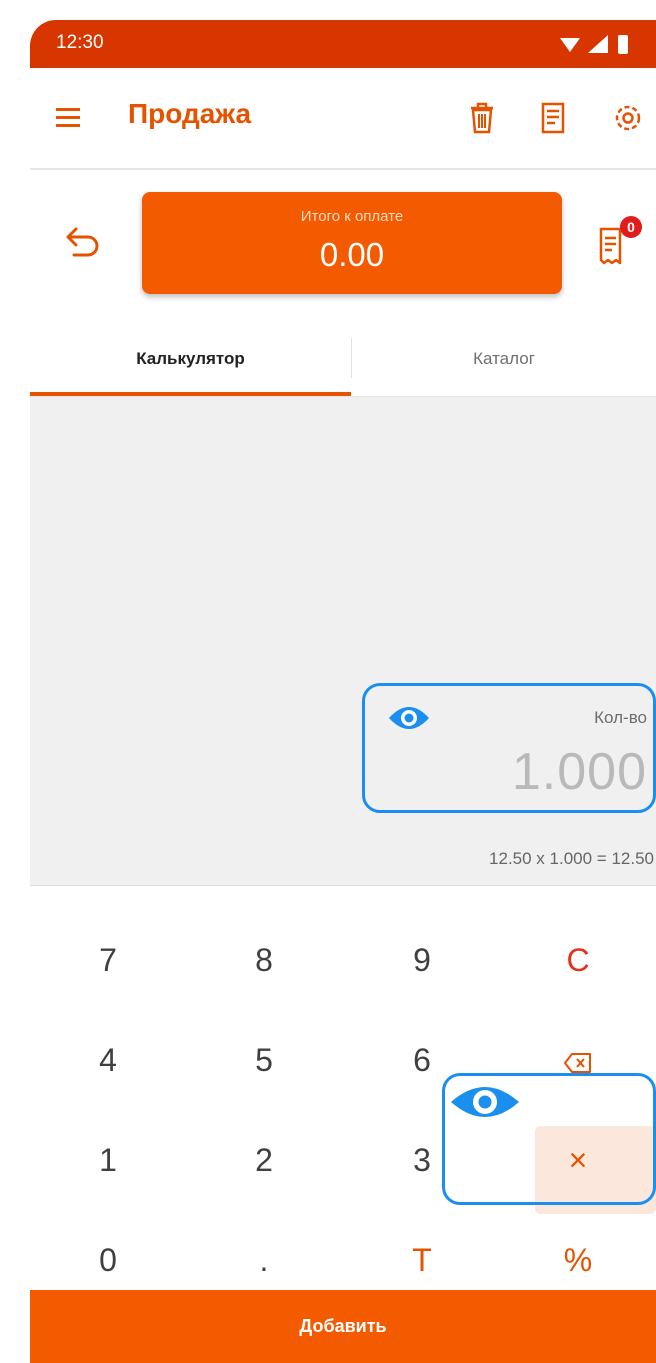 This screenshot has width=656, height=1363. I want to click on total-row: Итого к оплате 0.00 0, so click(343, 246).